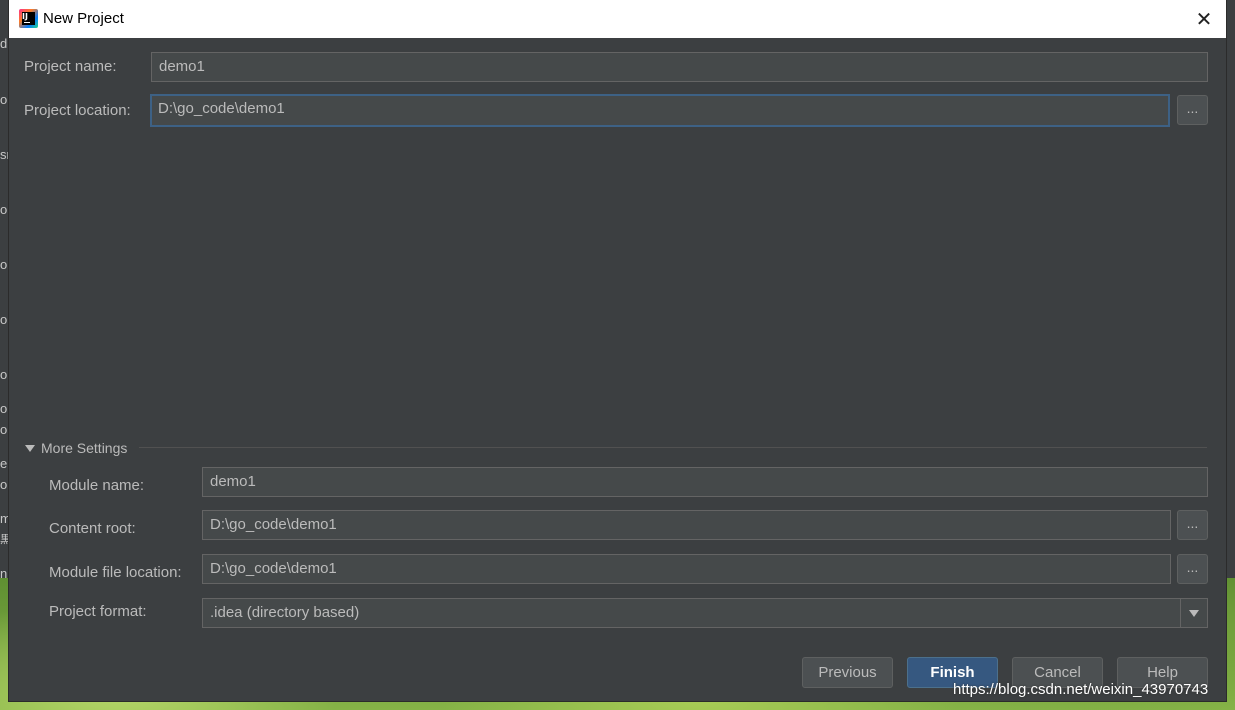 This screenshot has height=710, width=1235. What do you see at coordinates (686, 525) in the screenshot?
I see `content-root-input: D:\go_code\demo1` at bounding box center [686, 525].